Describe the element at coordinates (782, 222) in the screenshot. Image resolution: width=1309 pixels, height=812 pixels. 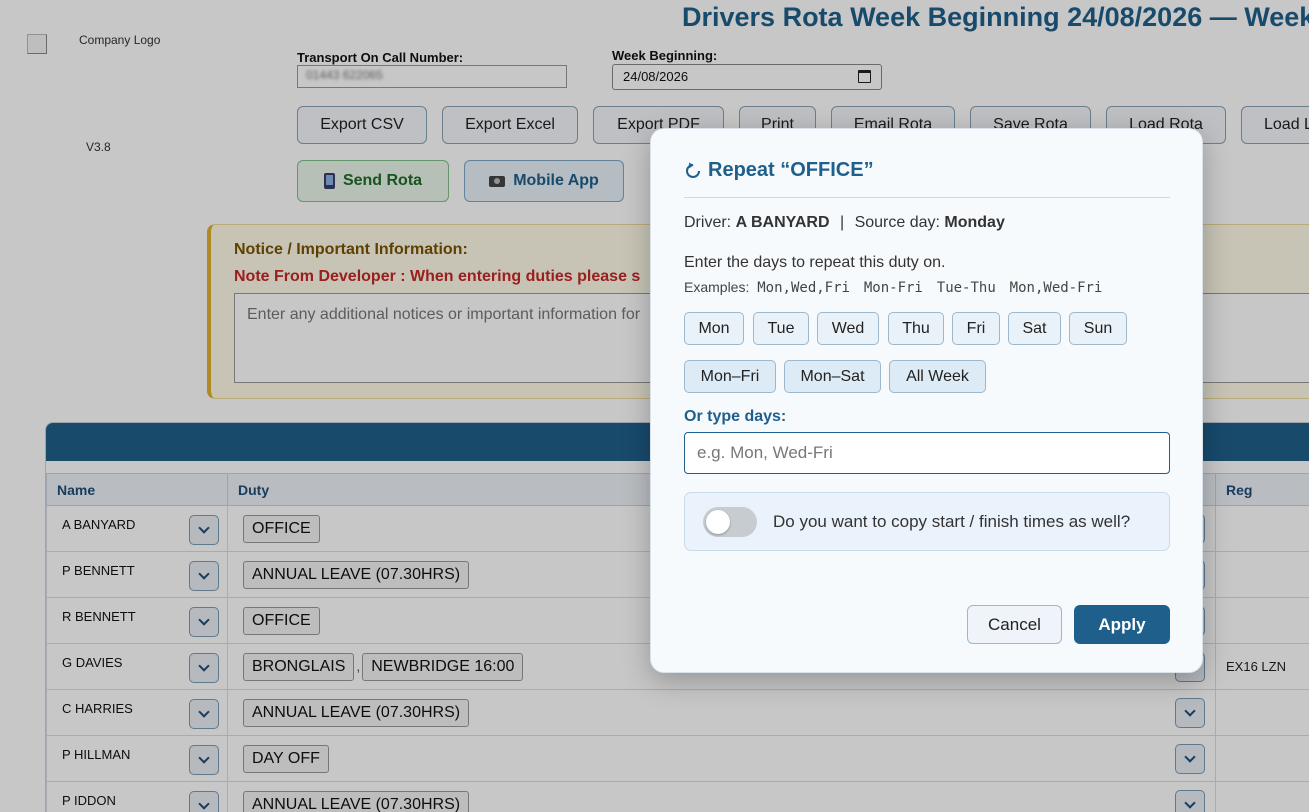
I see `driver-name-value: A BANYARD` at that location.